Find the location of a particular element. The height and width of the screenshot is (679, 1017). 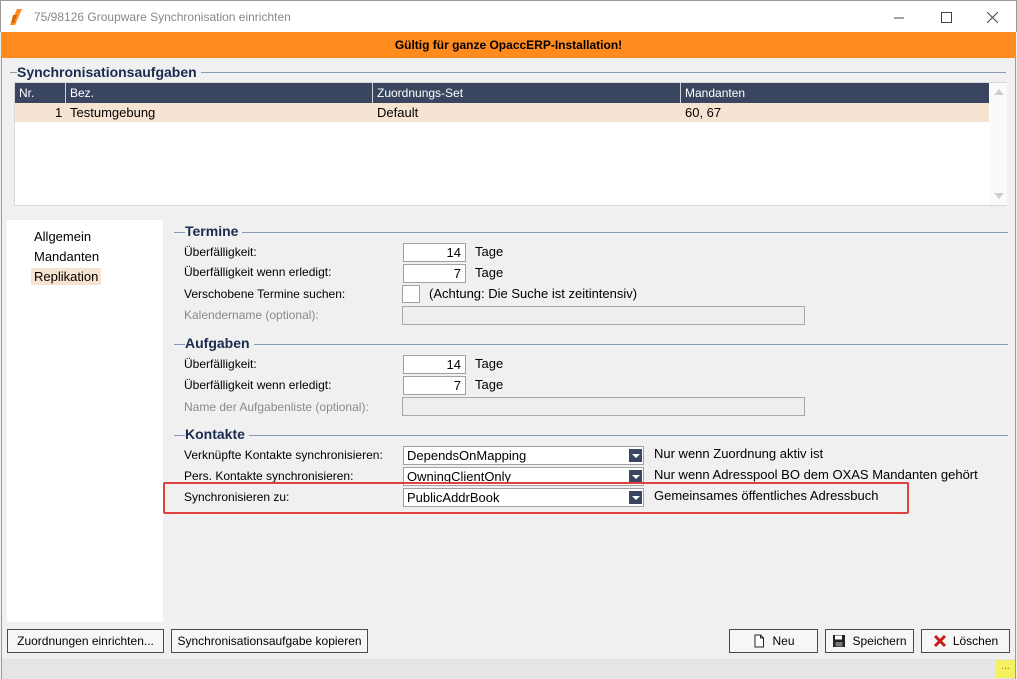

close-button is located at coordinates (992, 17).